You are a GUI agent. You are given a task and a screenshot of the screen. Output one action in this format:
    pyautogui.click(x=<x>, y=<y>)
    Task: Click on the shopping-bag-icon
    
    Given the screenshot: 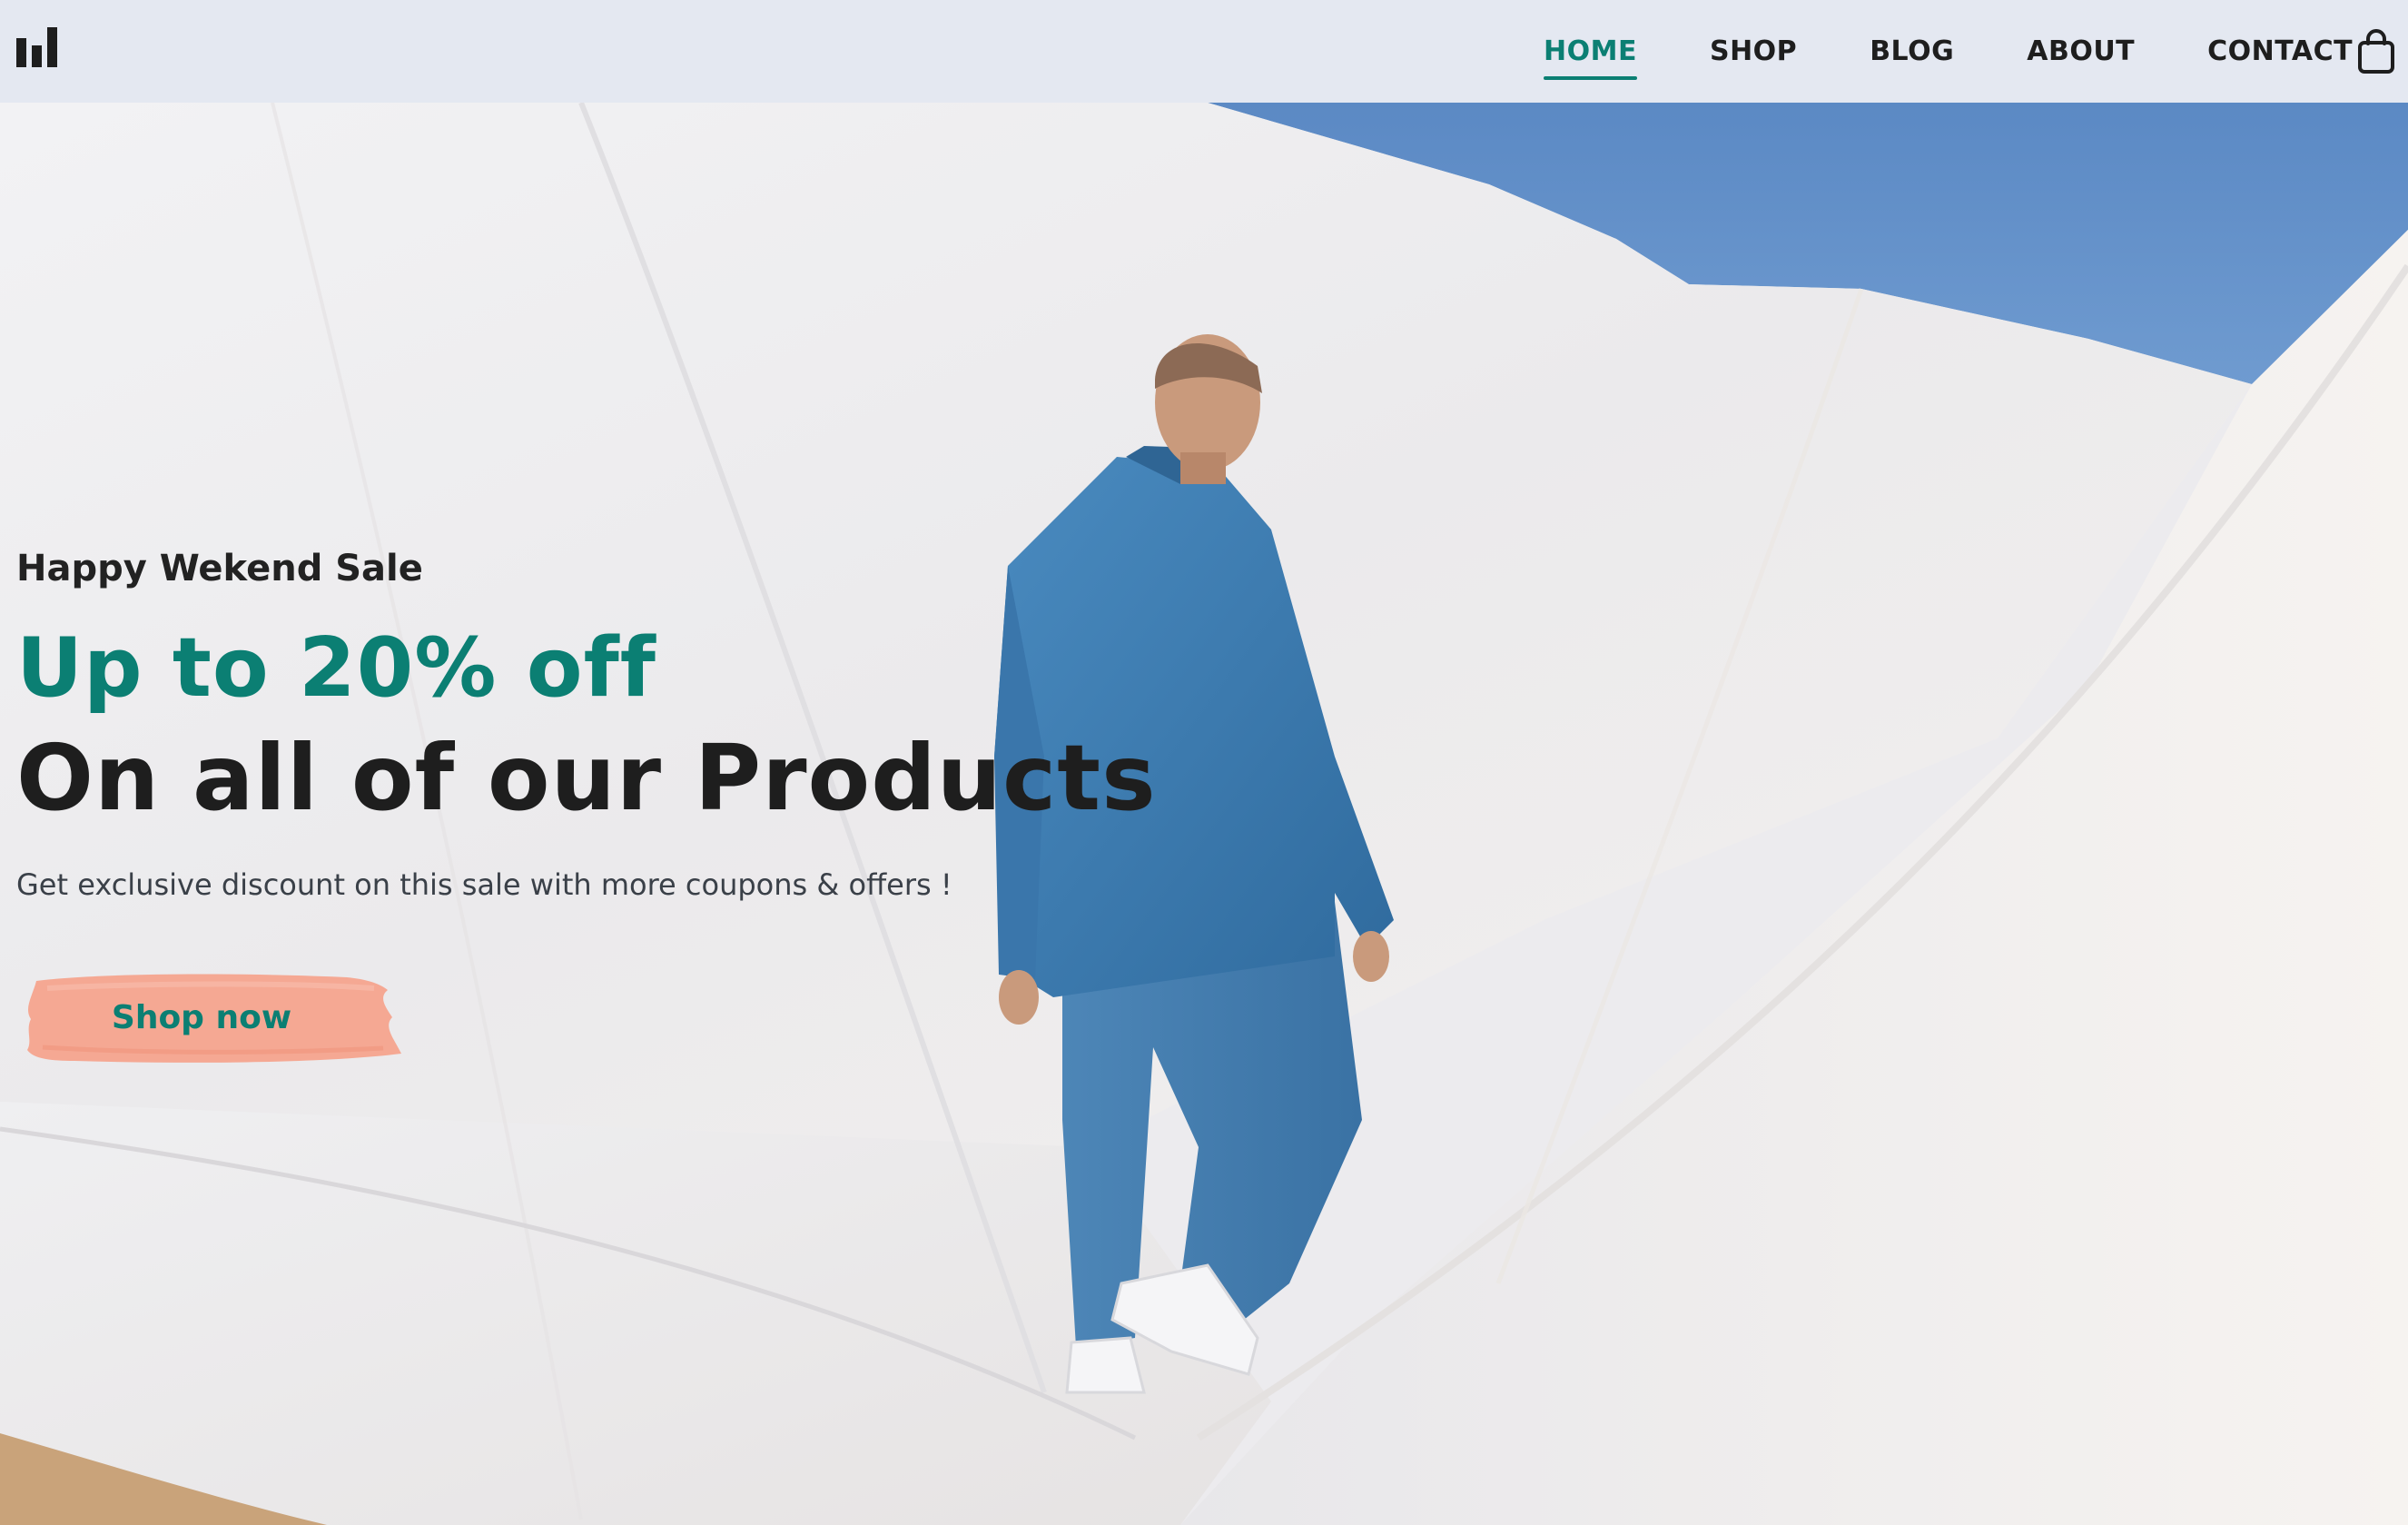 What is the action you would take?
    pyautogui.click(x=2376, y=51)
    